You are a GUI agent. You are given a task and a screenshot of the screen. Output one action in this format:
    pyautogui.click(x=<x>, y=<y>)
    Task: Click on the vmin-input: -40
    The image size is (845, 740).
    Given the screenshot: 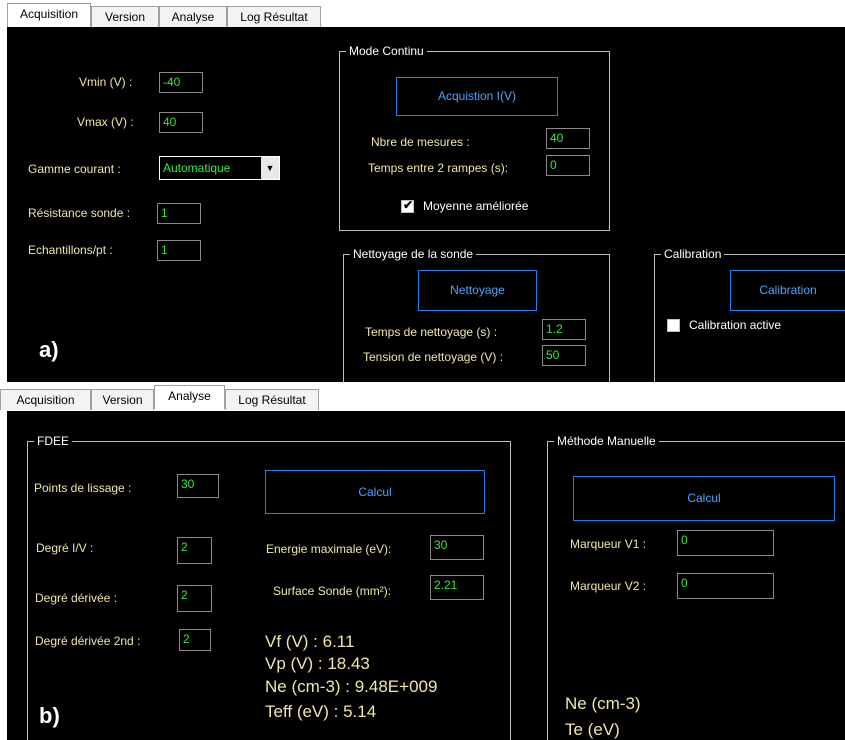 What is the action you would take?
    pyautogui.click(x=181, y=82)
    